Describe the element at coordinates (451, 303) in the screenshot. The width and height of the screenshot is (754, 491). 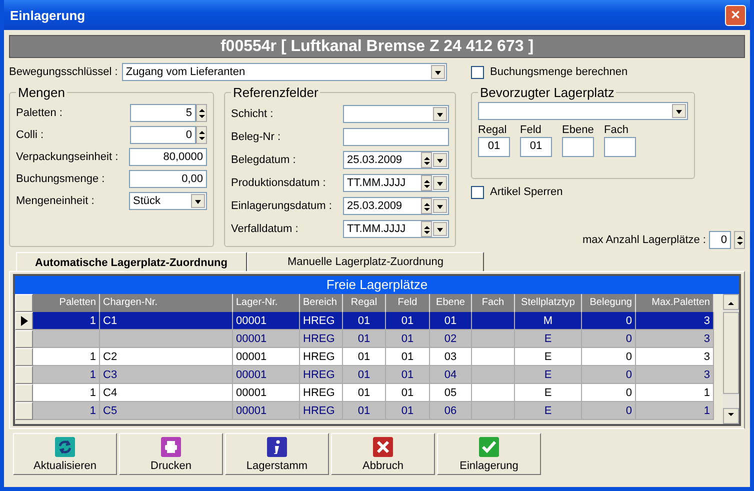
I see `column-header: Ebene` at that location.